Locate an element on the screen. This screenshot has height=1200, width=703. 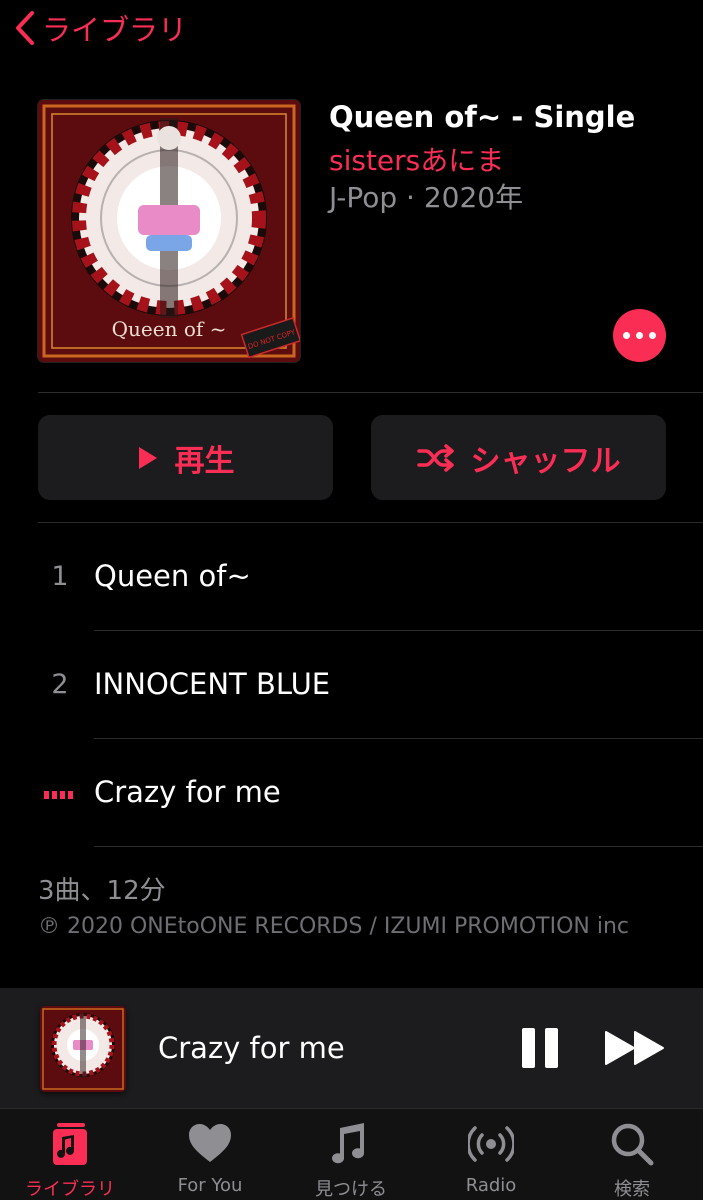
tab-label: 見つける is located at coordinates (351, 1189).